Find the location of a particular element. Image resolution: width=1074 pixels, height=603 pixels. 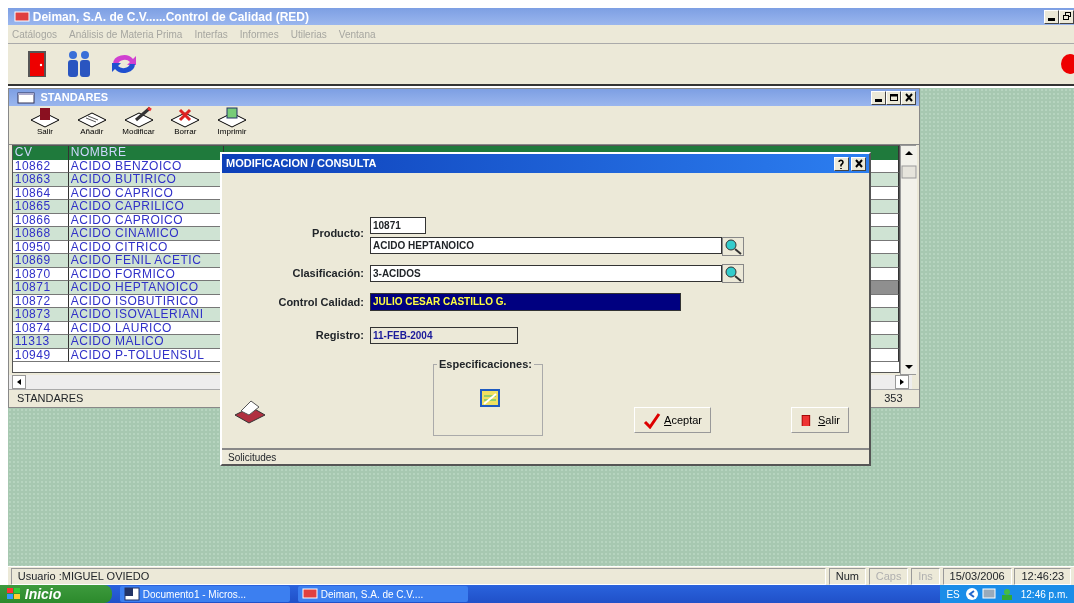

print-button is located at coordinates (250, 411).